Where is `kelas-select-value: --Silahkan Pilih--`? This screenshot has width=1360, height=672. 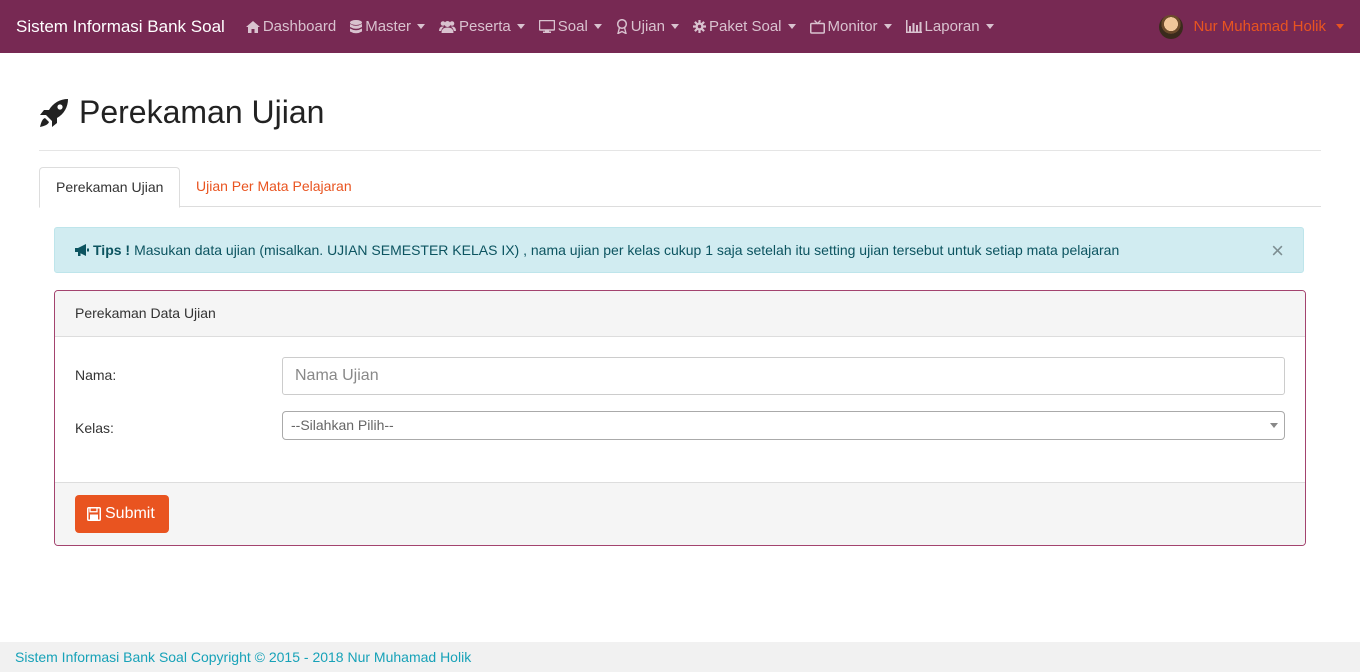
kelas-select-value: --Silahkan Pilih-- is located at coordinates (342, 425).